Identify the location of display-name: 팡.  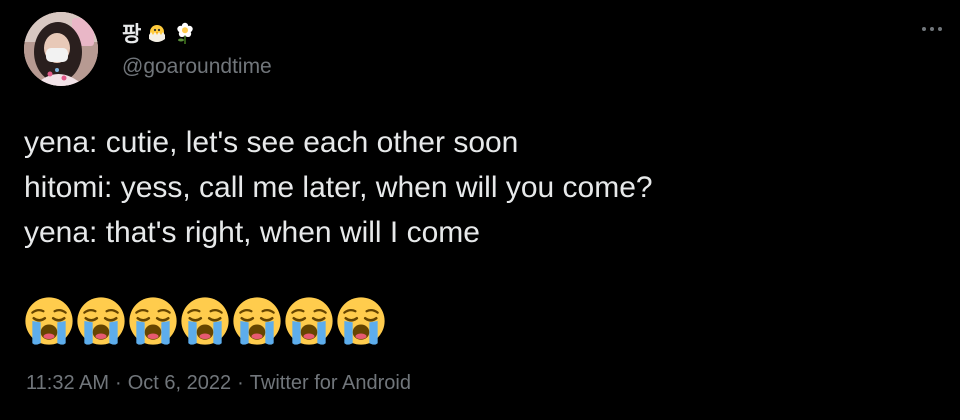
(131, 33).